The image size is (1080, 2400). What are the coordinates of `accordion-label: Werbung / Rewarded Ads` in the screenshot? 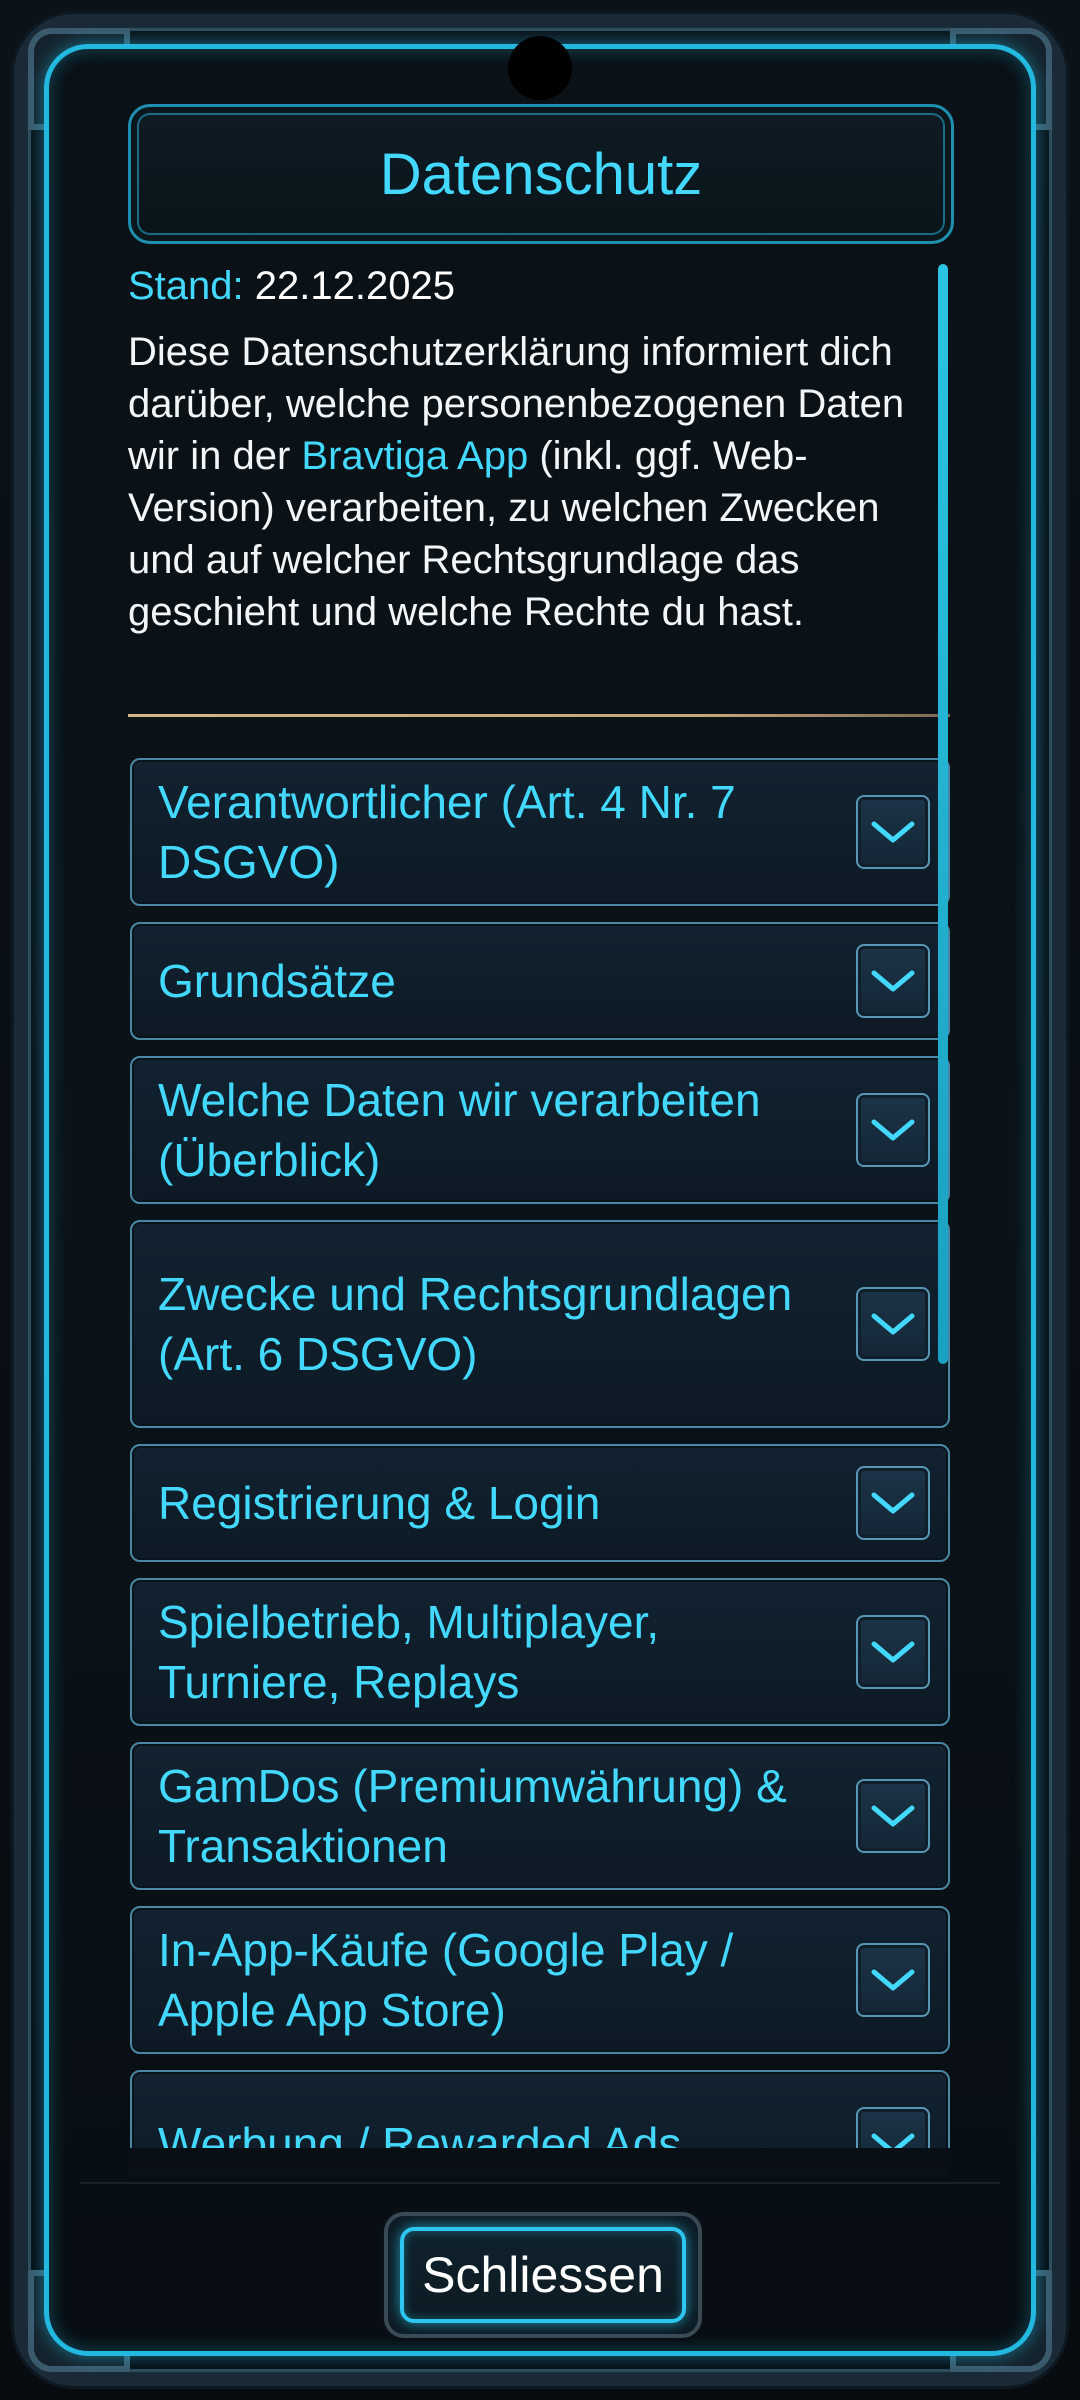 It's located at (420, 2133).